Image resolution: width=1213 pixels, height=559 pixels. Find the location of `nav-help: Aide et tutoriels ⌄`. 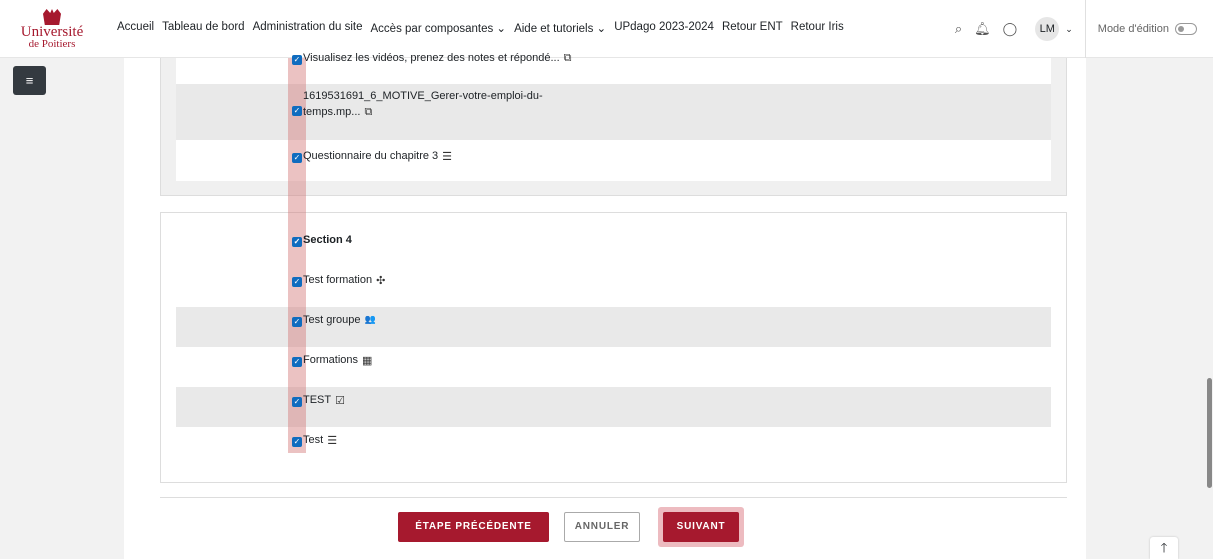

nav-help: Aide et tutoriels ⌄ is located at coordinates (560, 28).